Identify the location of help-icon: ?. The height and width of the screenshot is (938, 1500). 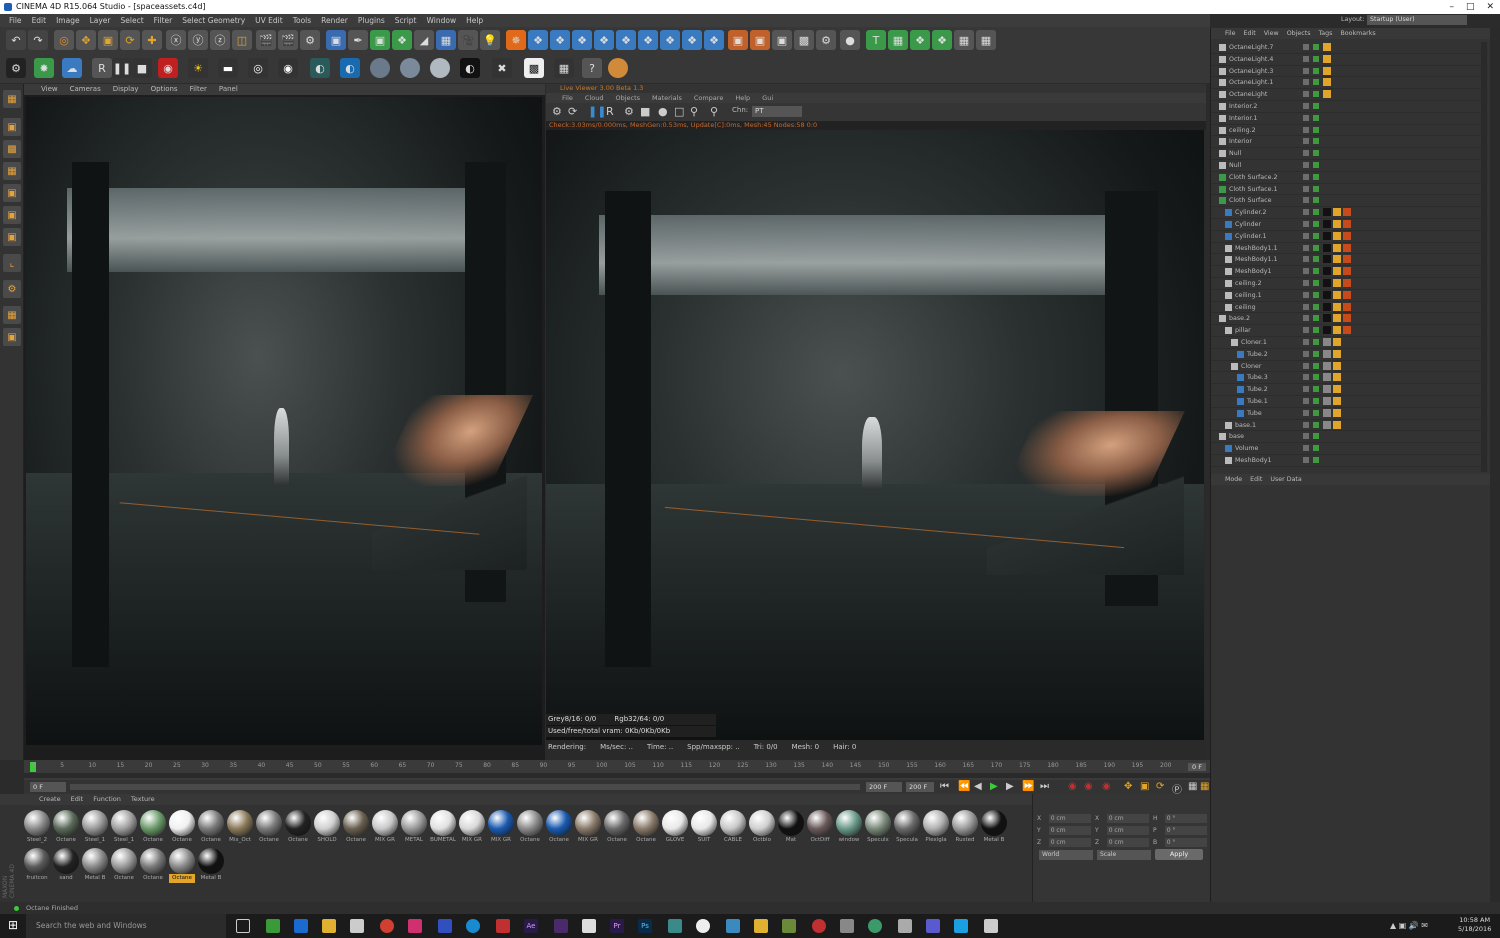
(592, 68).